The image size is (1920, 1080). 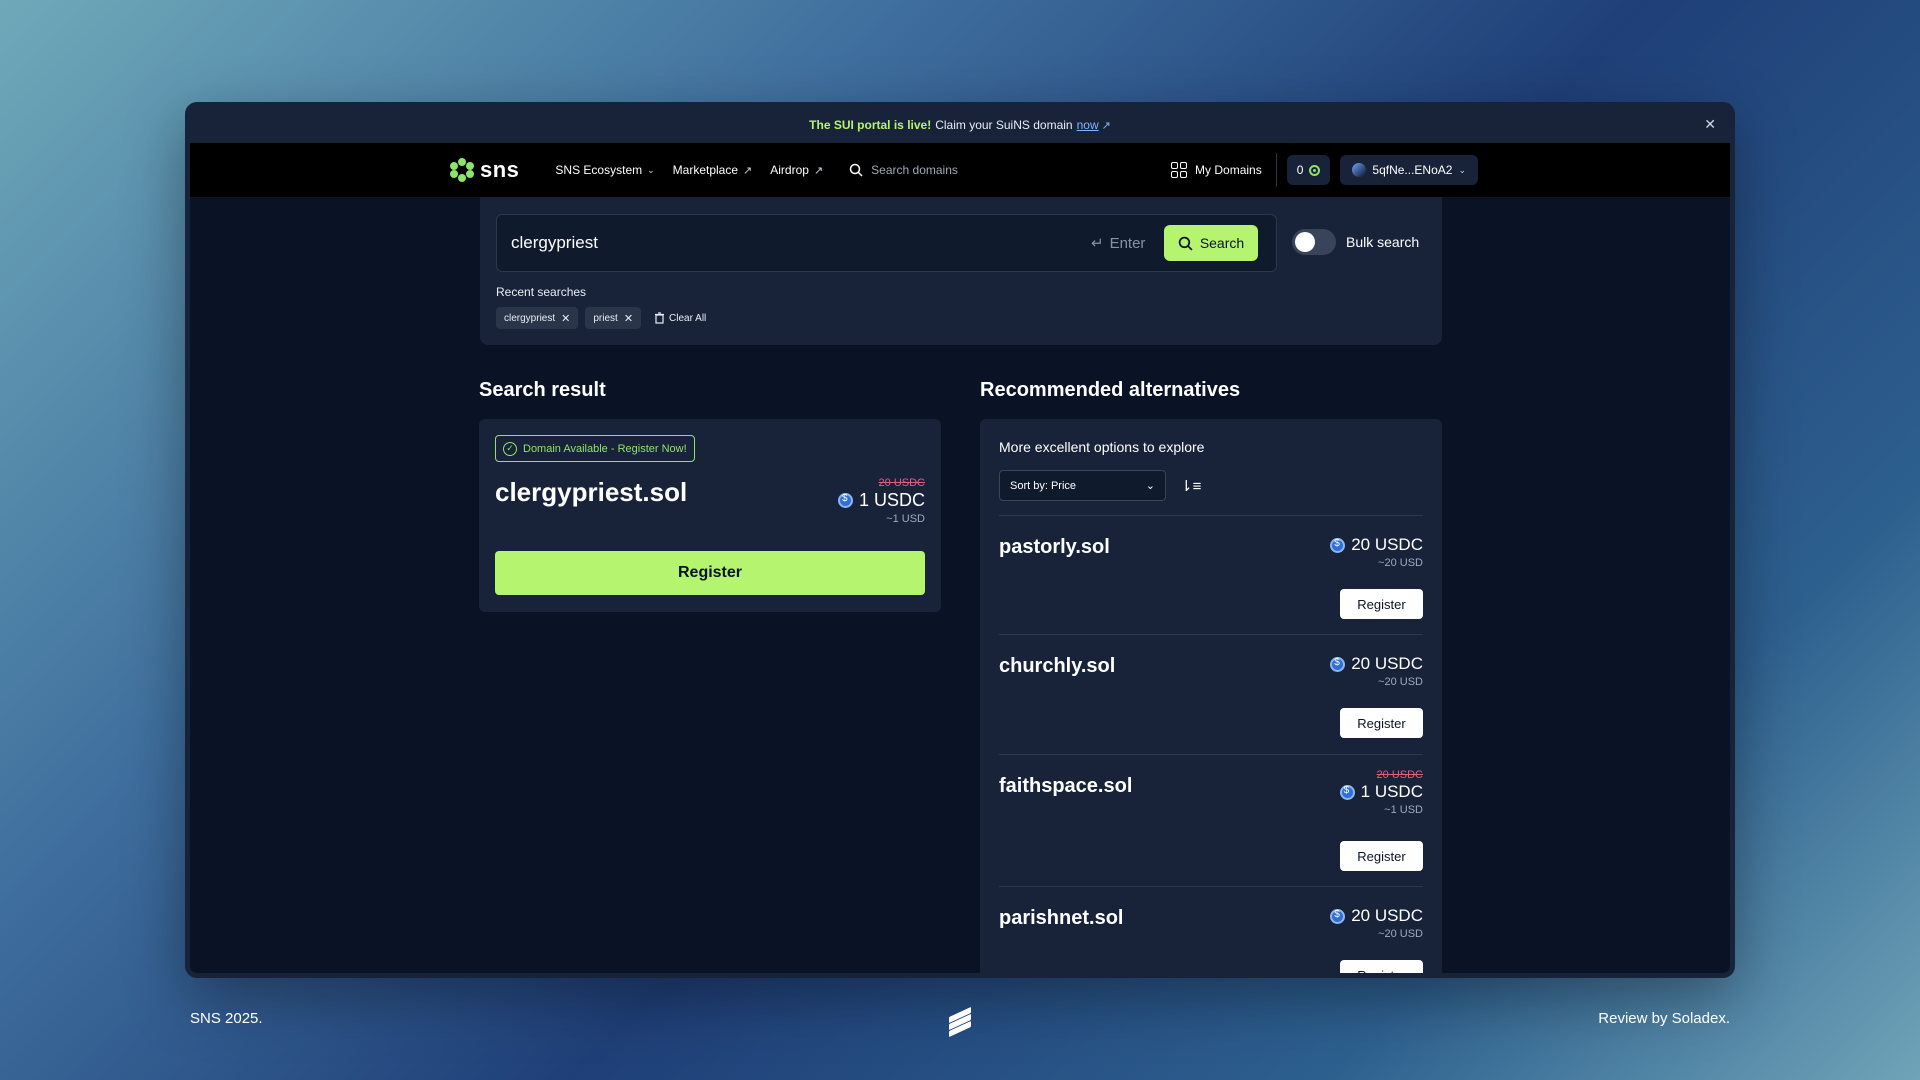 I want to click on recent-chip: priest ✕, so click(x=613, y=318).